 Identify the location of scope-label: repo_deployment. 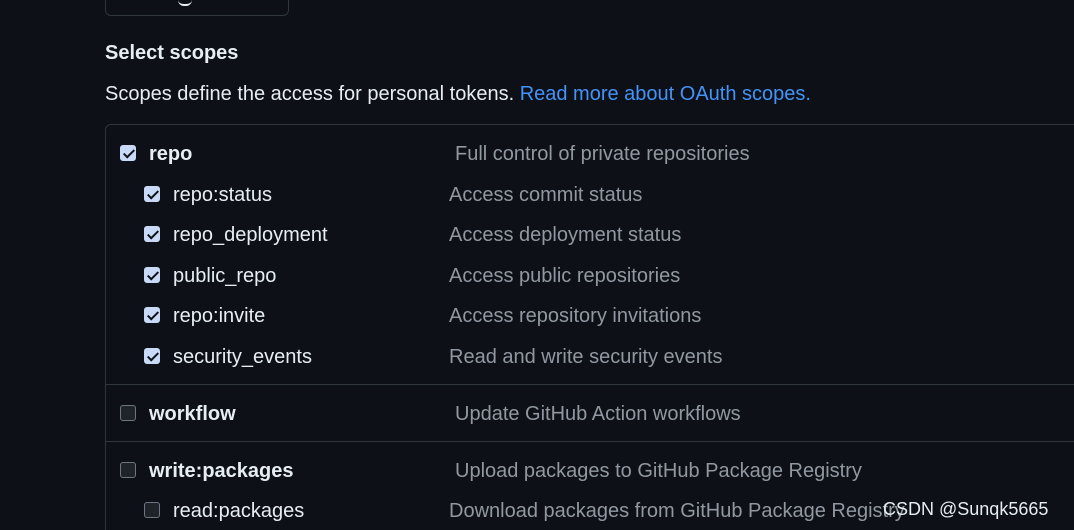
(250, 235).